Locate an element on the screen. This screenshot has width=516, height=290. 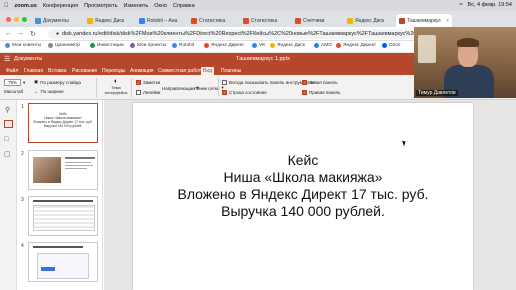
zoom-select: 75% ▾ is located at coordinates (14, 82).